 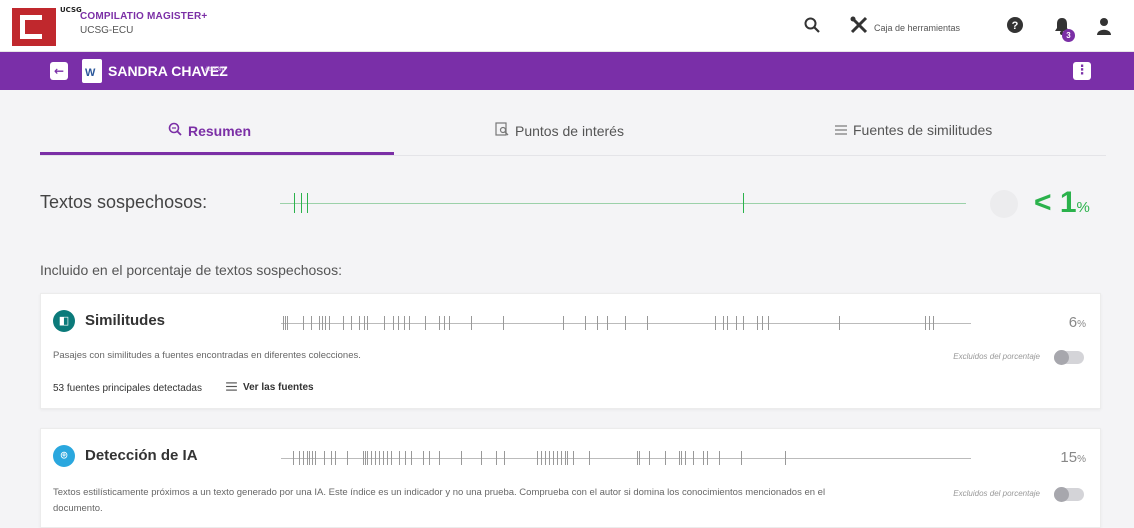 What do you see at coordinates (1062, 202) in the screenshot?
I see `suspicious-percentage: < 1%` at bounding box center [1062, 202].